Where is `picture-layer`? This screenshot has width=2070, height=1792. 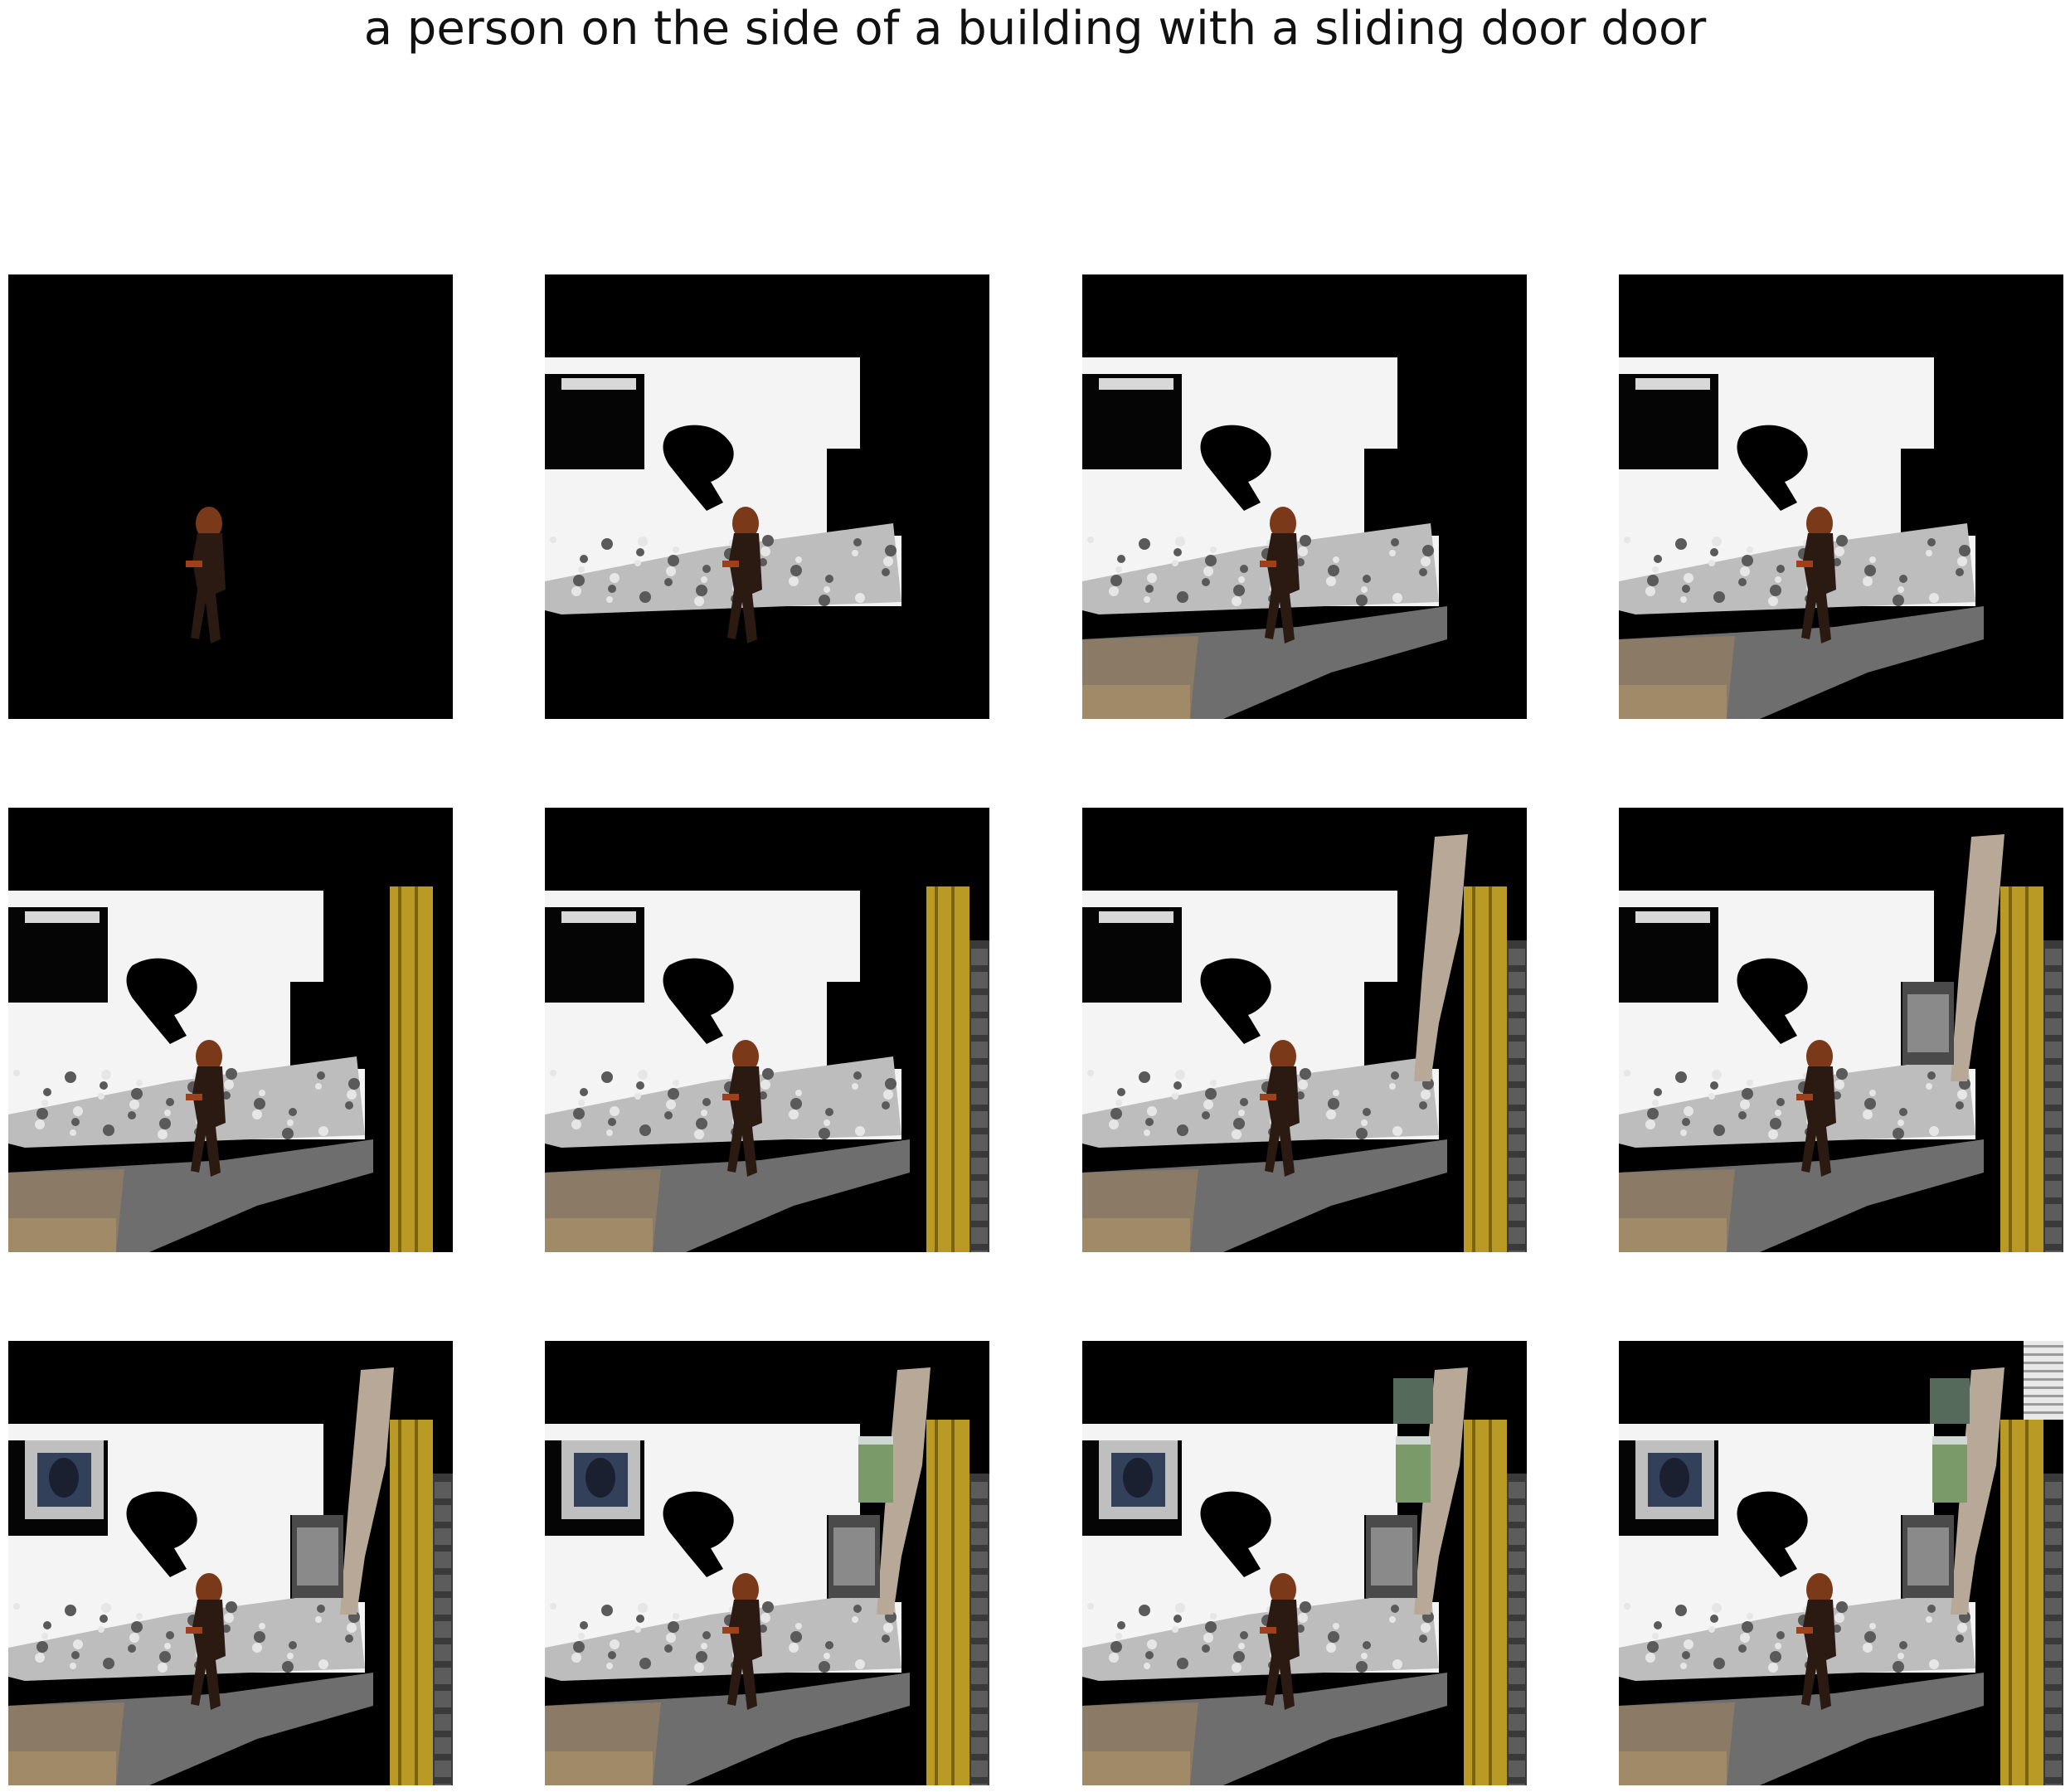 picture-layer is located at coordinates (64, 1479).